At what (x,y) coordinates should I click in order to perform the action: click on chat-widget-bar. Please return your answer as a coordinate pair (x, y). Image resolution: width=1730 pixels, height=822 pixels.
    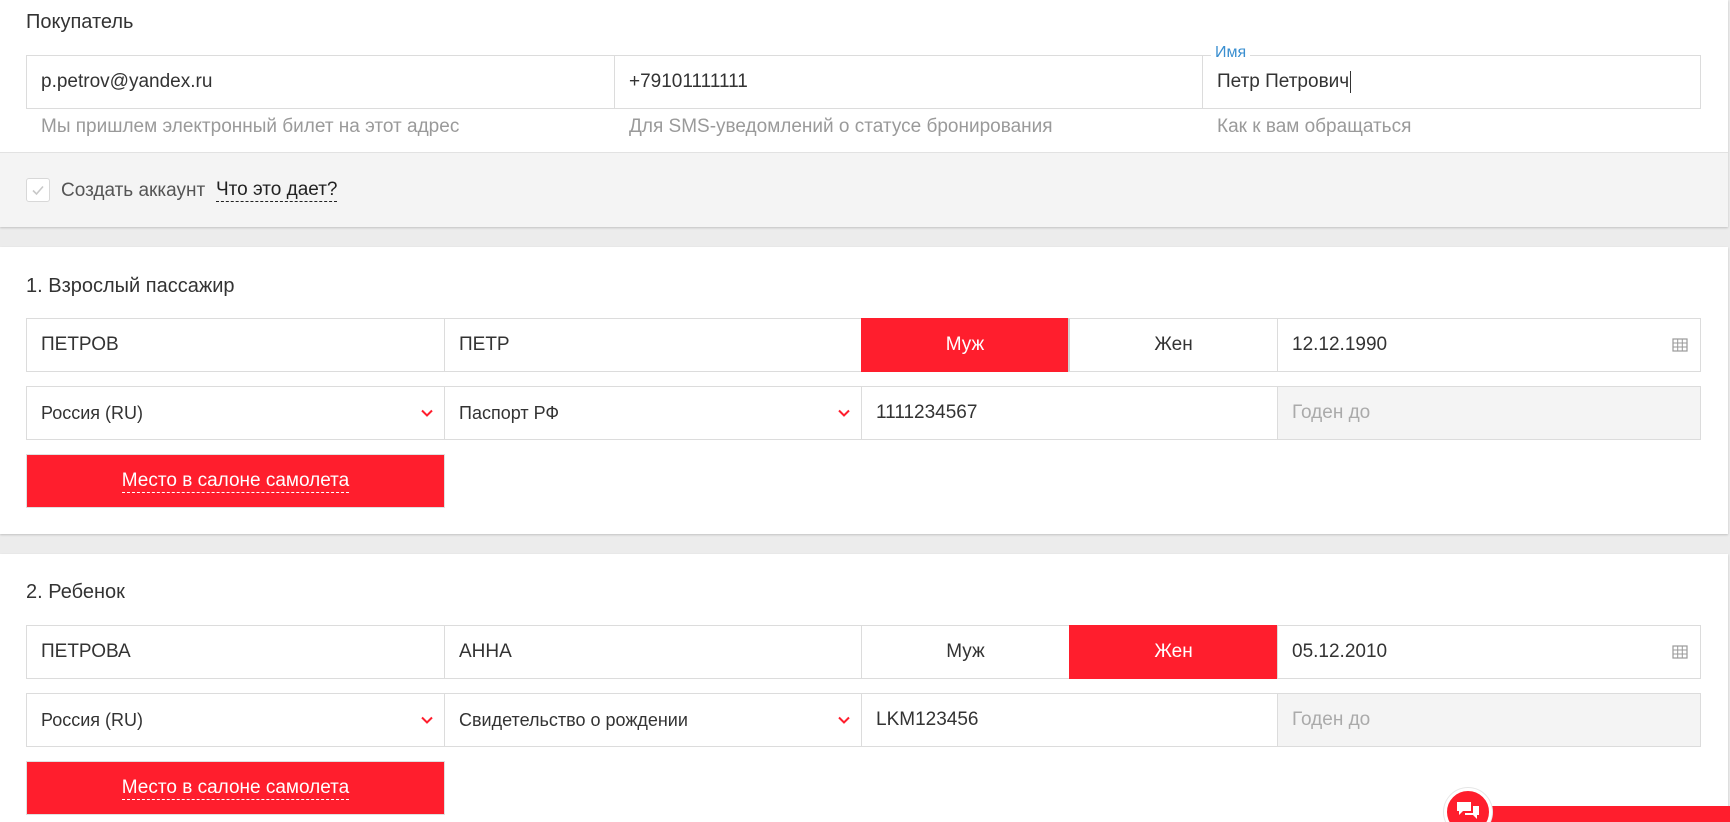
    Looking at the image, I should click on (1600, 814).